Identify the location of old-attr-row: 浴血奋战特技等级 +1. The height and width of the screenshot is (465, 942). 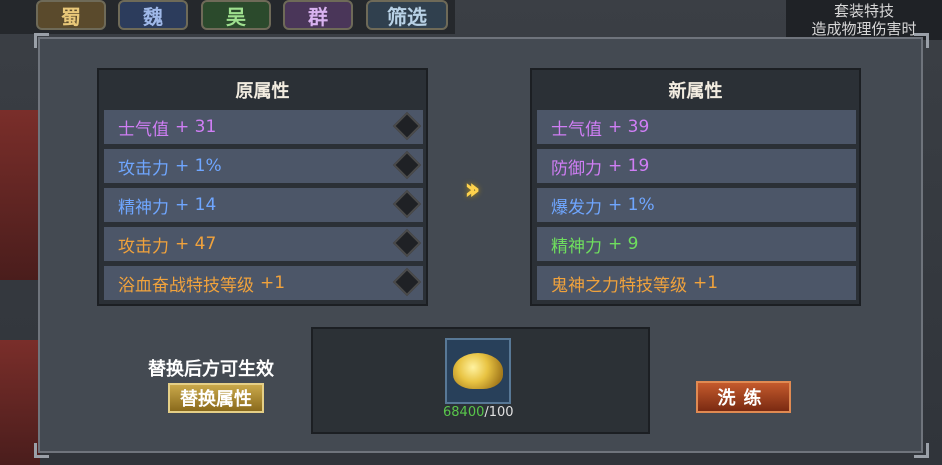
(263, 283).